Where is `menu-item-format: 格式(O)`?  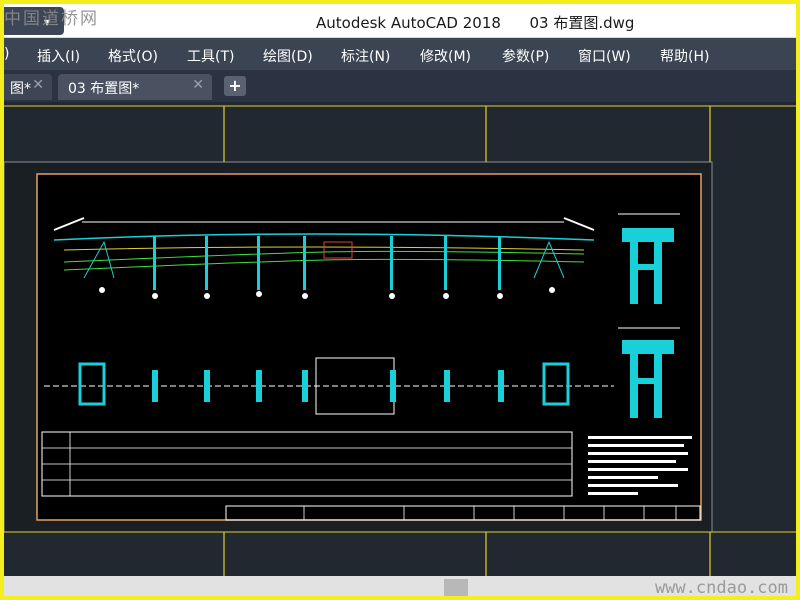
menu-item-format: 格式(O) is located at coordinates (133, 56).